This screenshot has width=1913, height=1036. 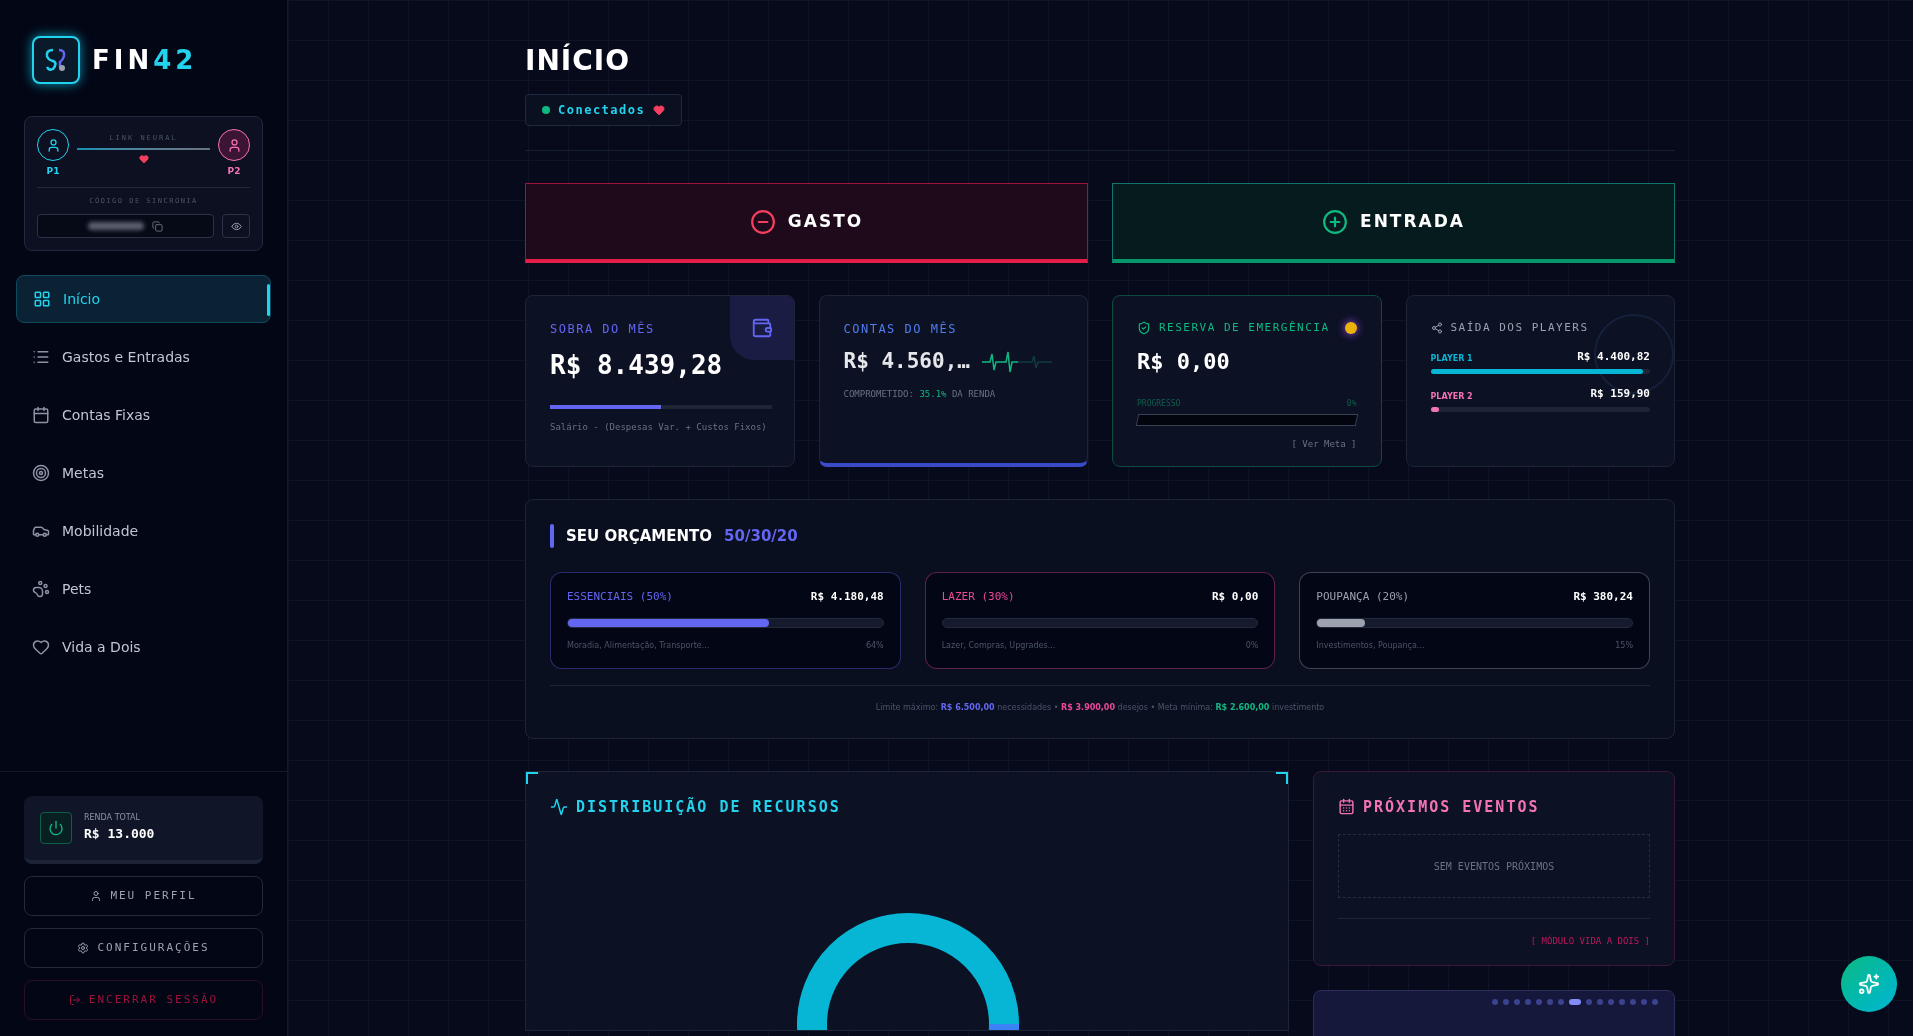 I want to click on budget-title: SEU ORÇAMENTO, so click(x=639, y=536).